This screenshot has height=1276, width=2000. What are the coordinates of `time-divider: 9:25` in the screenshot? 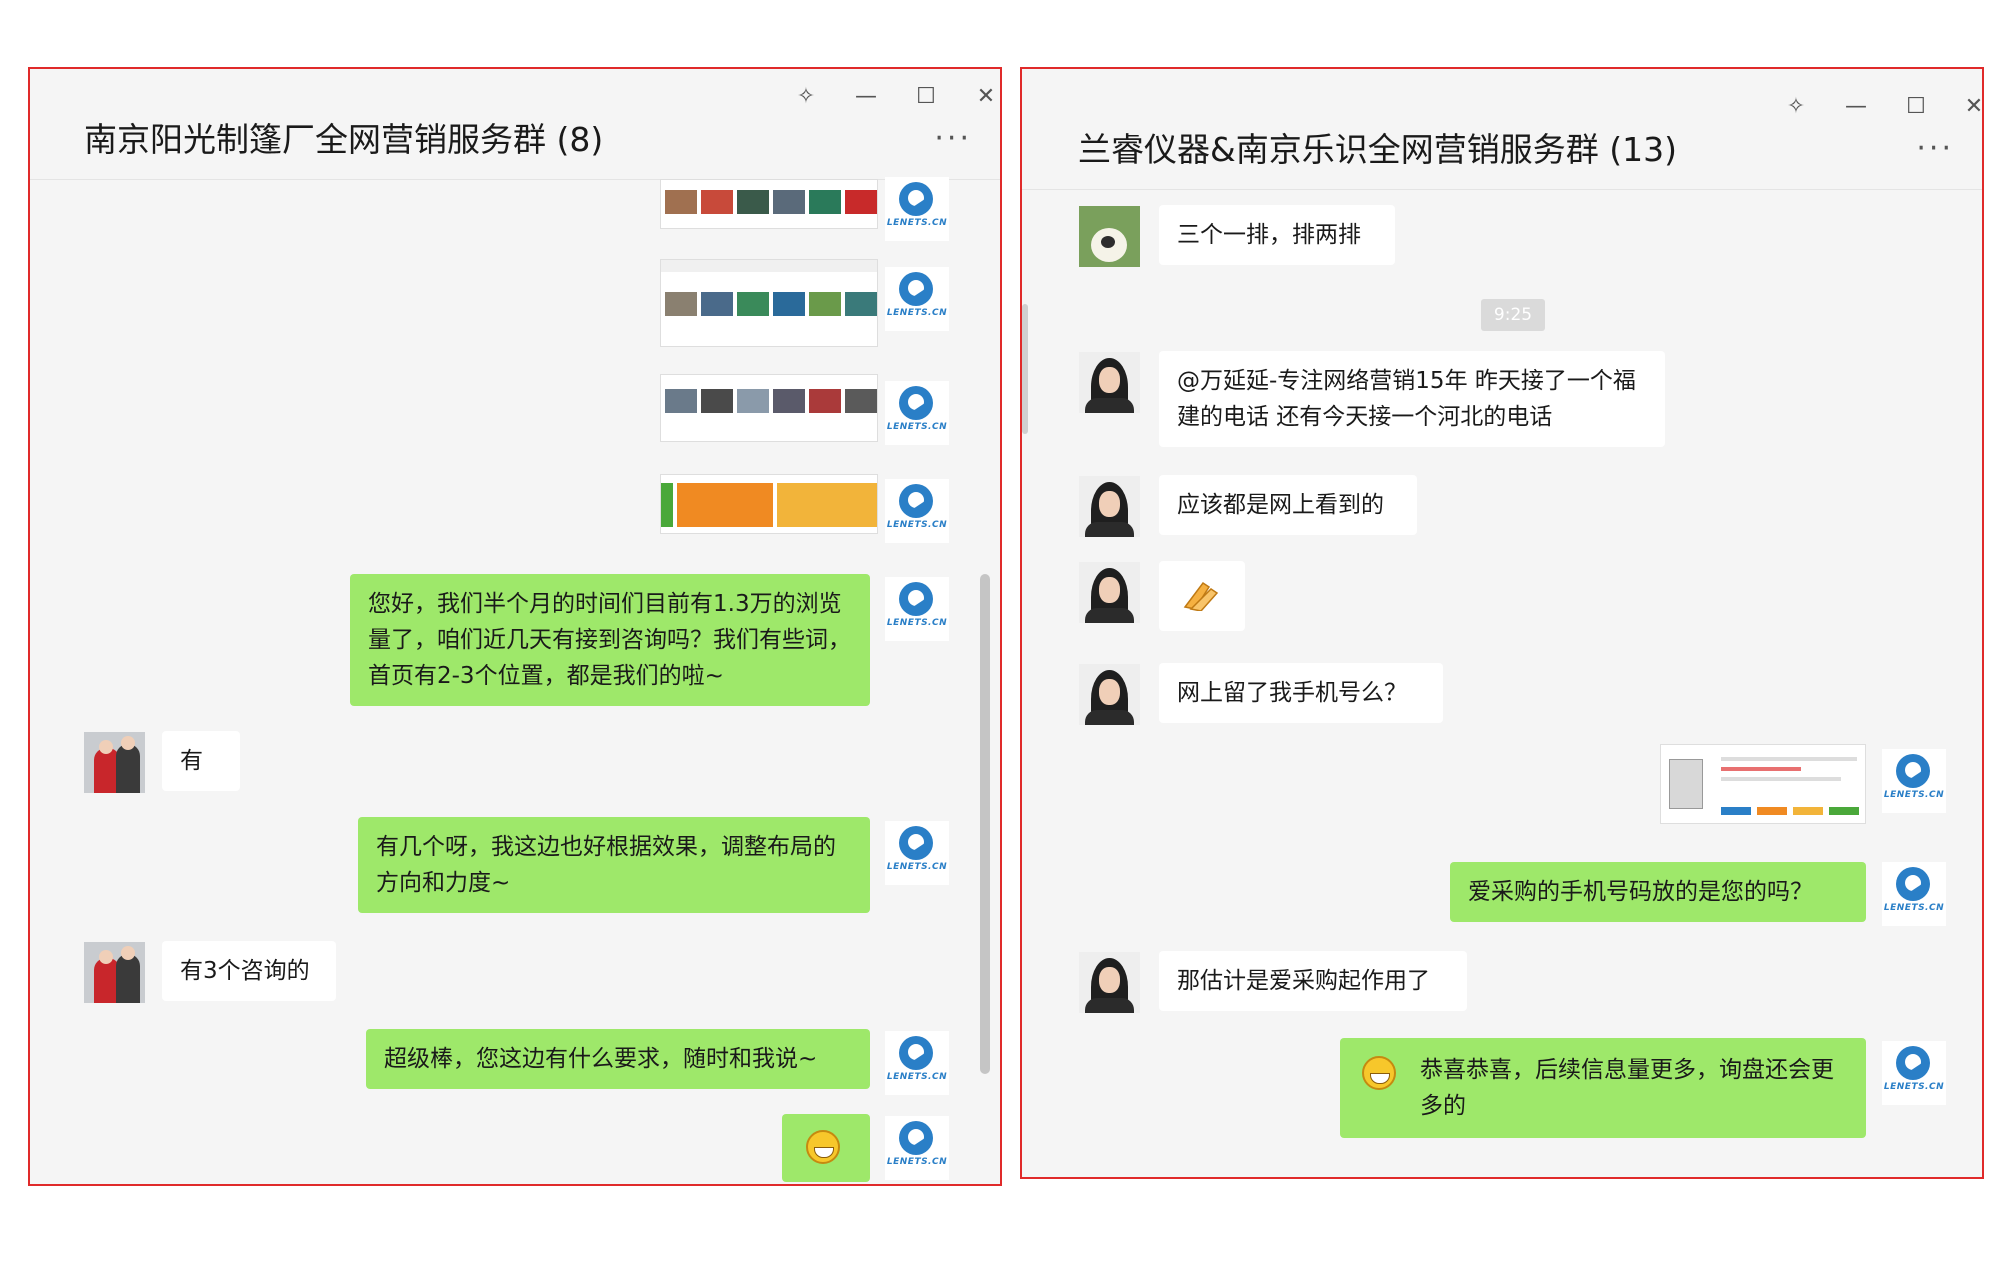 It's located at (1513, 315).